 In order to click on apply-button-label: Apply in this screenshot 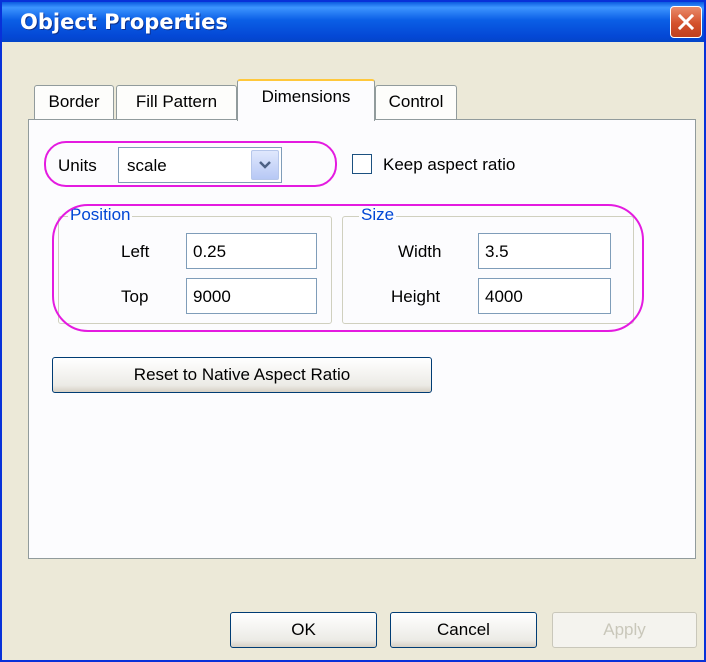, I will do `click(624, 629)`.